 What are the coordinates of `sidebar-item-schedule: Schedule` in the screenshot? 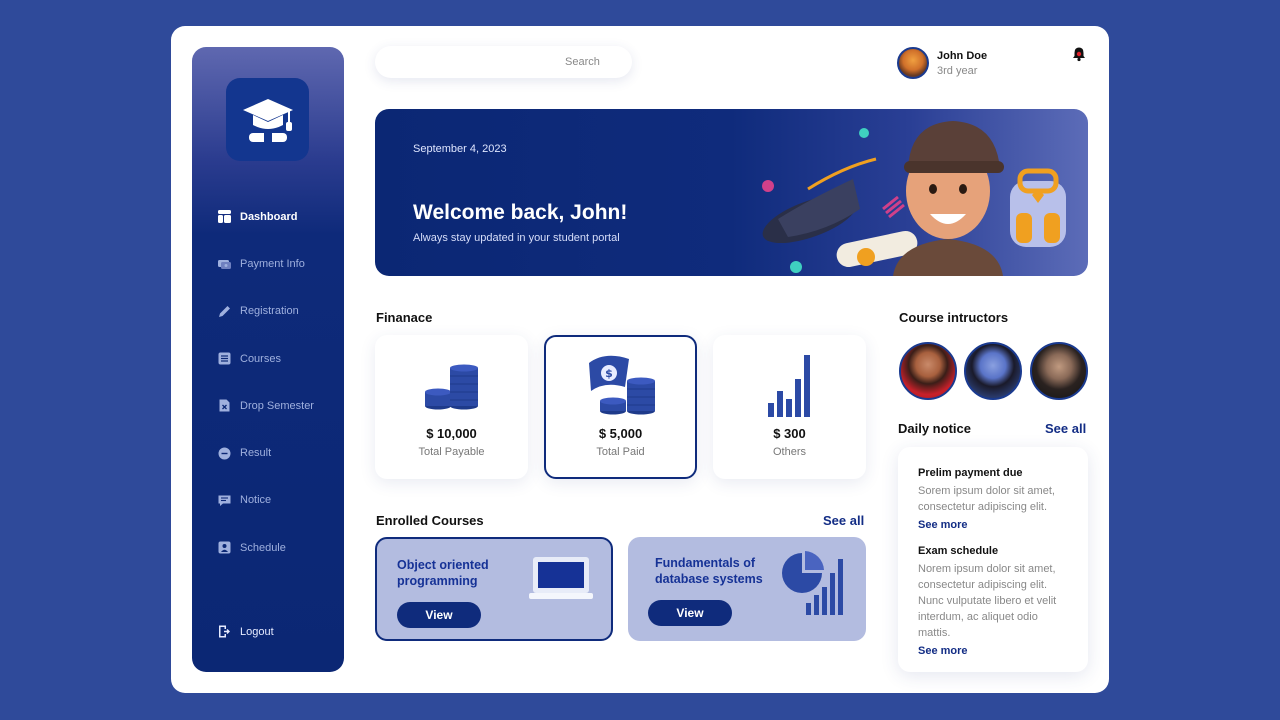 It's located at (266, 547).